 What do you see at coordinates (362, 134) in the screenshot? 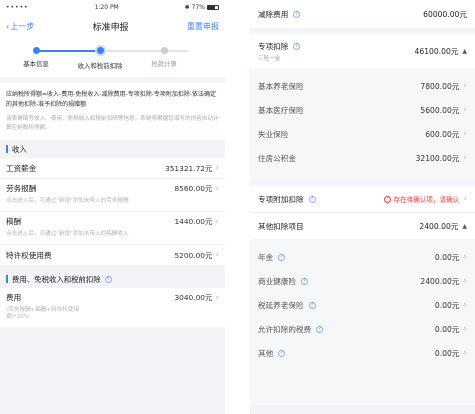
I see `special-item-unemployment: 失业保险 600.00元 ›` at bounding box center [362, 134].